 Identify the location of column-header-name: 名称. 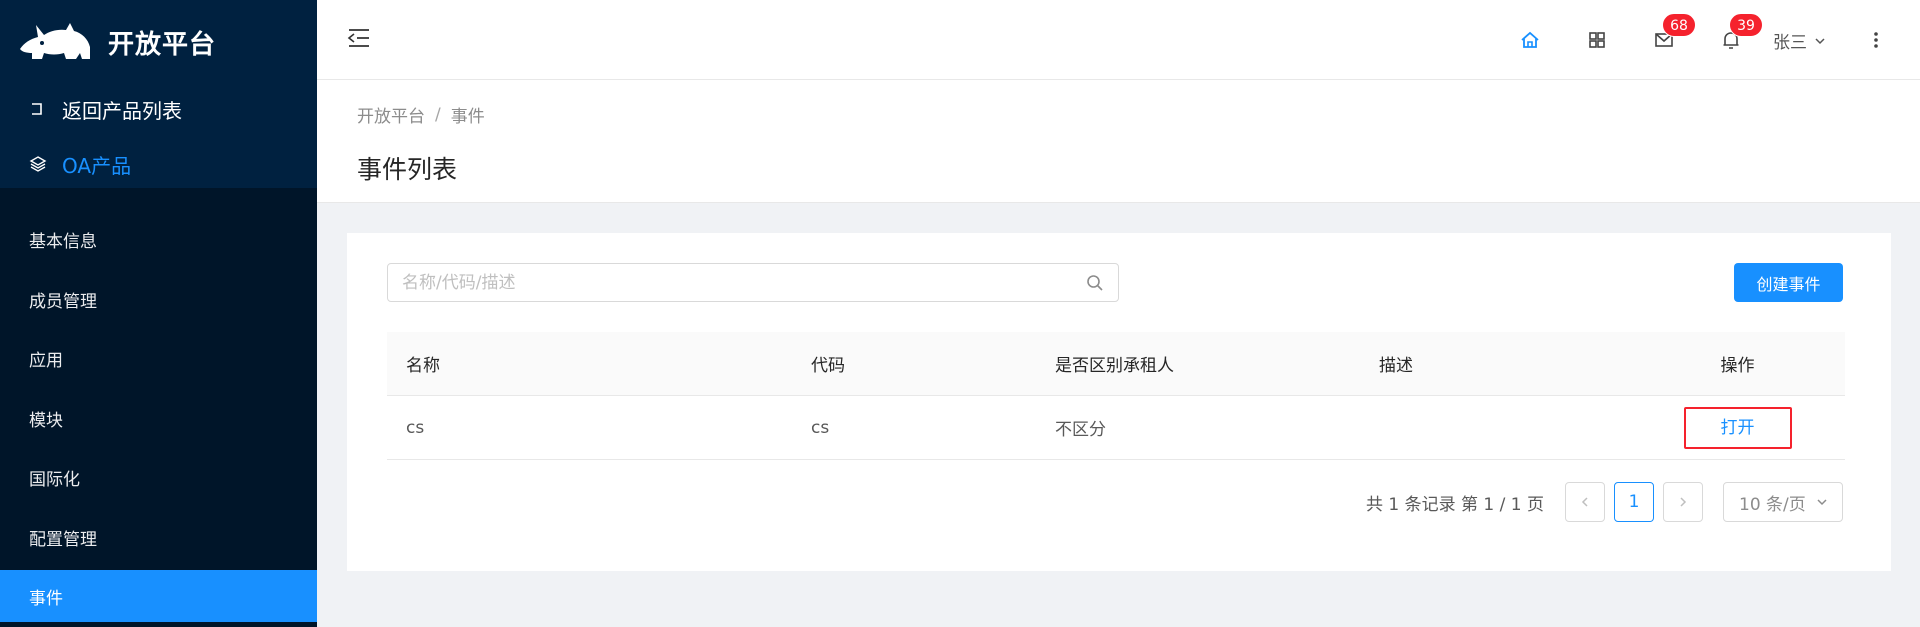
(423, 366).